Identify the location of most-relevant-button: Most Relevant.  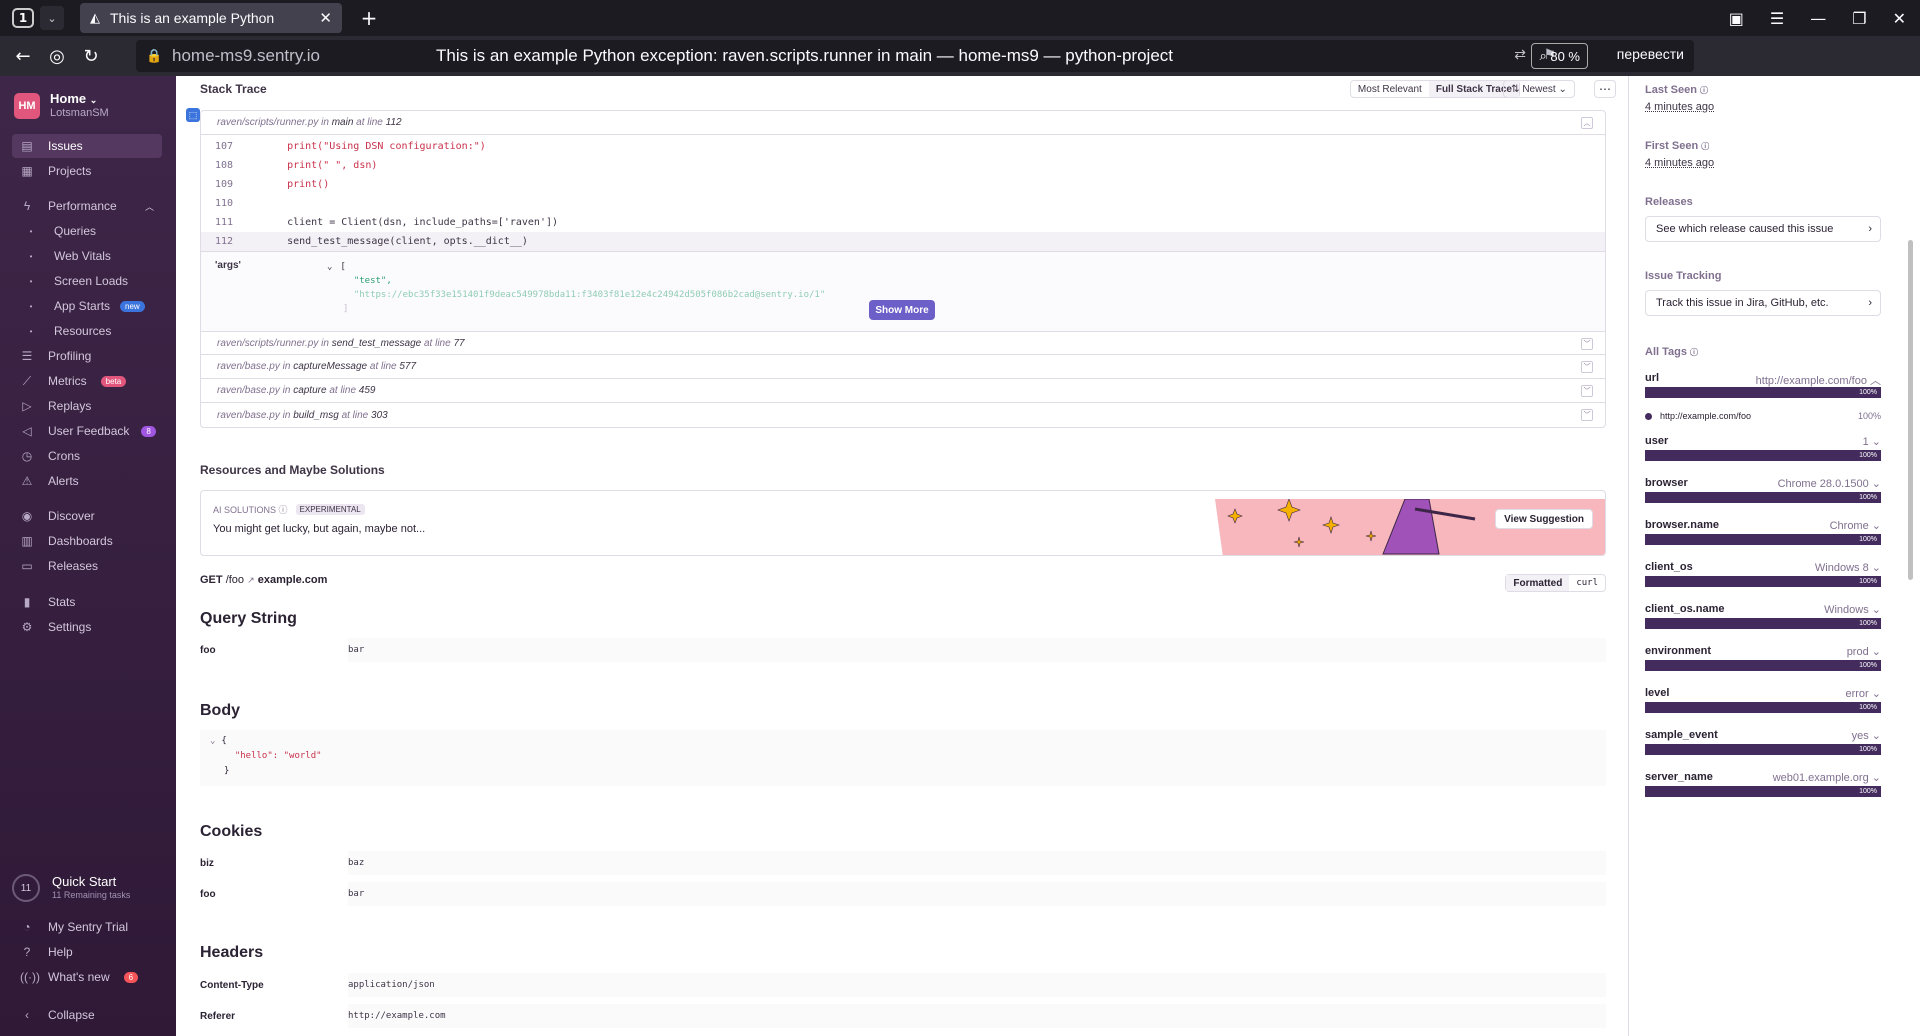
(1390, 89).